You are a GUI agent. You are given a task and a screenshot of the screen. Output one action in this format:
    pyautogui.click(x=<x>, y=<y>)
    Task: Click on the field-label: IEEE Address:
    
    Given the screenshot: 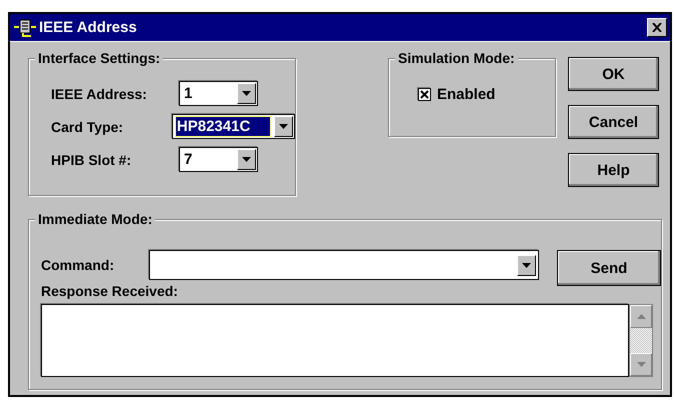 What is the action you would take?
    pyautogui.click(x=99, y=94)
    